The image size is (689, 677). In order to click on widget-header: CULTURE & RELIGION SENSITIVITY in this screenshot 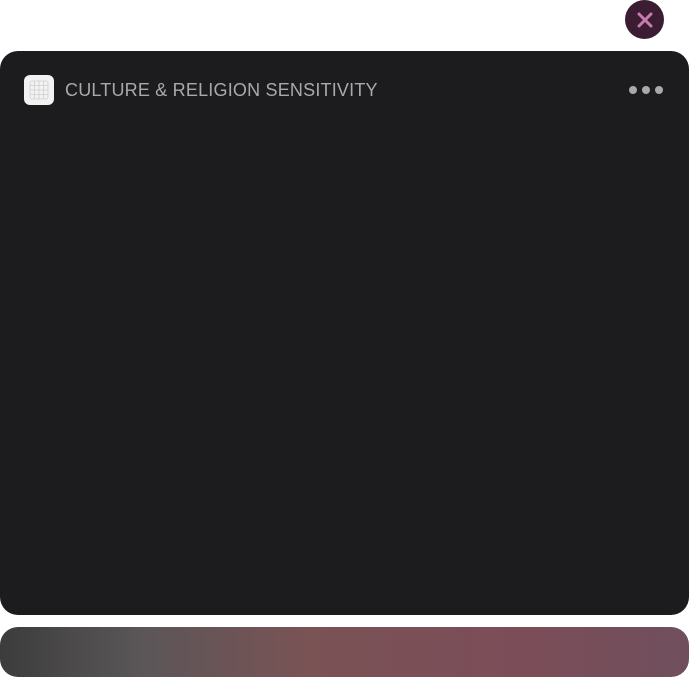, I will do `click(344, 90)`.